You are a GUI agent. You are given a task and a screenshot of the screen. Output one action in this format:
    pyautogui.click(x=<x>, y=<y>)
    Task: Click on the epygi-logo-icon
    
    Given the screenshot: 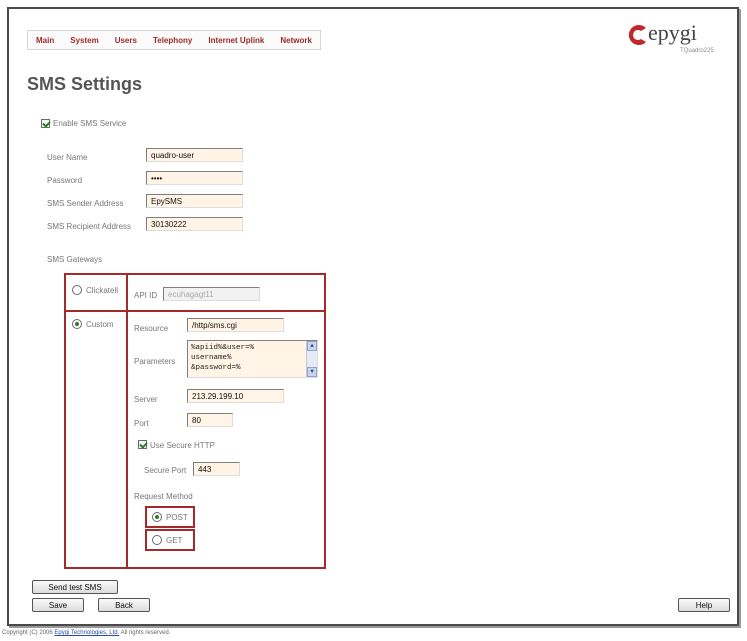 What is the action you would take?
    pyautogui.click(x=637, y=35)
    